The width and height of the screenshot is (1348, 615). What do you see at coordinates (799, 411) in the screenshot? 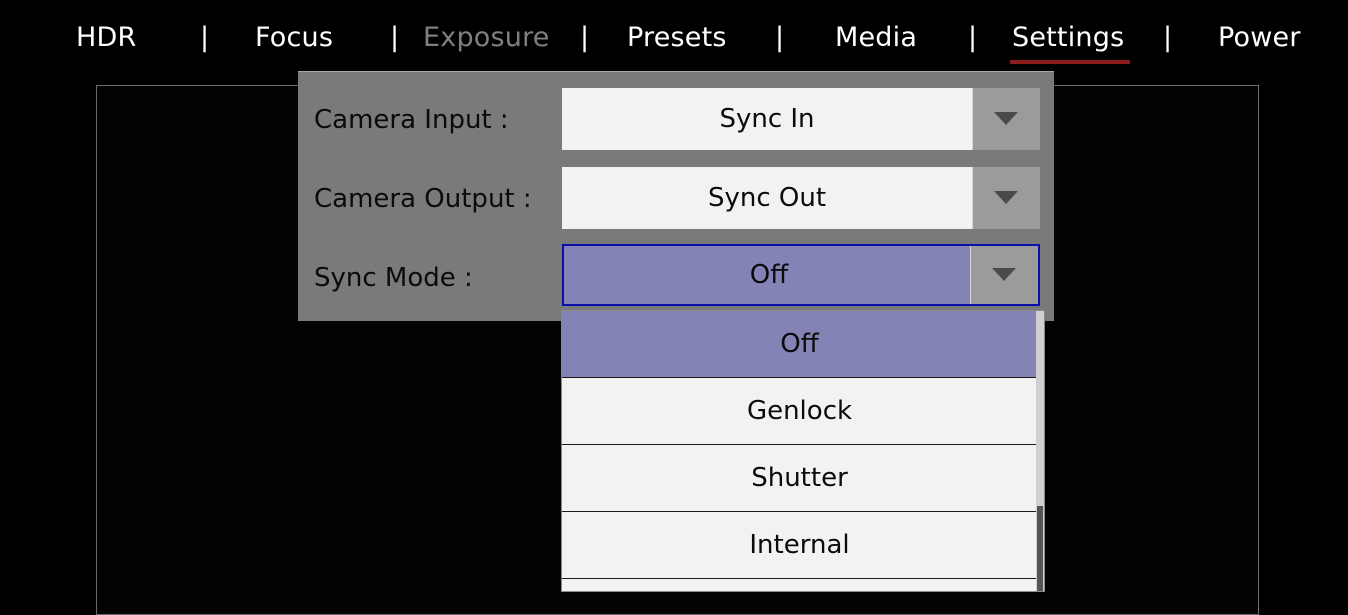
I see `option-genlock: Genlock` at bounding box center [799, 411].